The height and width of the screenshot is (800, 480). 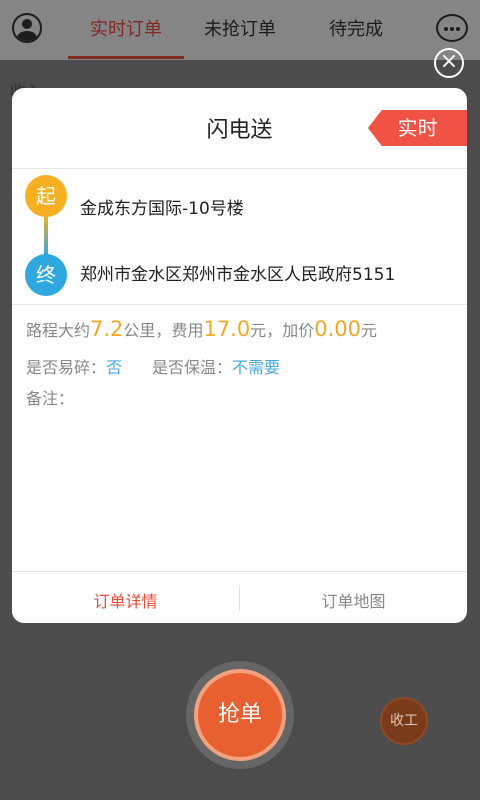 I want to click on fragile-row: 是否易碎：否, so click(x=74, y=366).